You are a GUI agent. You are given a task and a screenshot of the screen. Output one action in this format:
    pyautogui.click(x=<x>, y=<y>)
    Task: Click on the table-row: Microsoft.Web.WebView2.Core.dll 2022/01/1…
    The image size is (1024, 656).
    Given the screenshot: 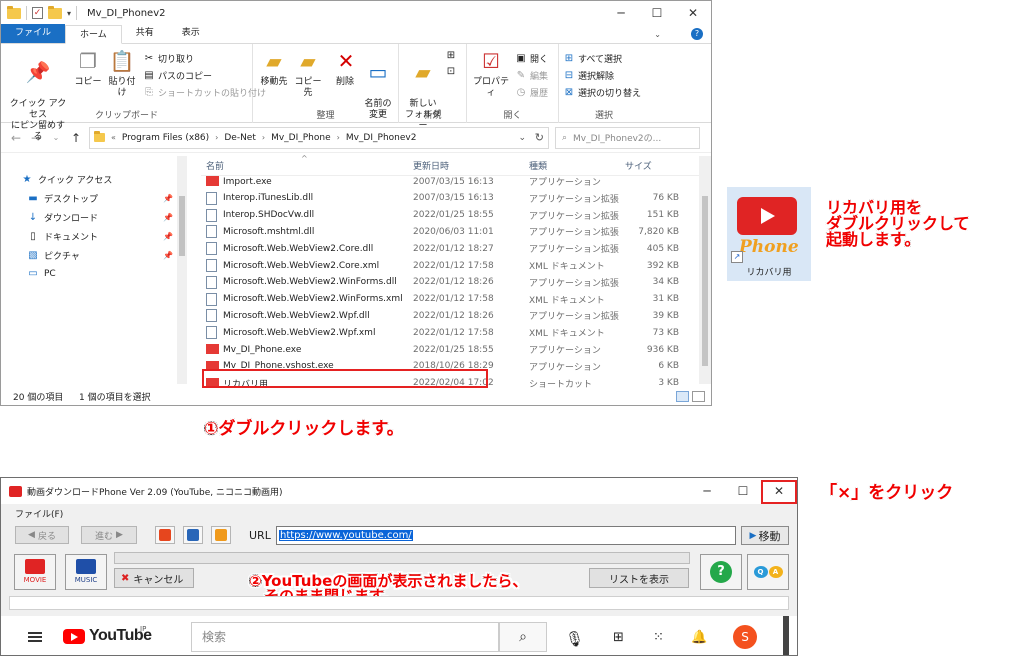 What is the action you would take?
    pyautogui.click(x=445, y=248)
    